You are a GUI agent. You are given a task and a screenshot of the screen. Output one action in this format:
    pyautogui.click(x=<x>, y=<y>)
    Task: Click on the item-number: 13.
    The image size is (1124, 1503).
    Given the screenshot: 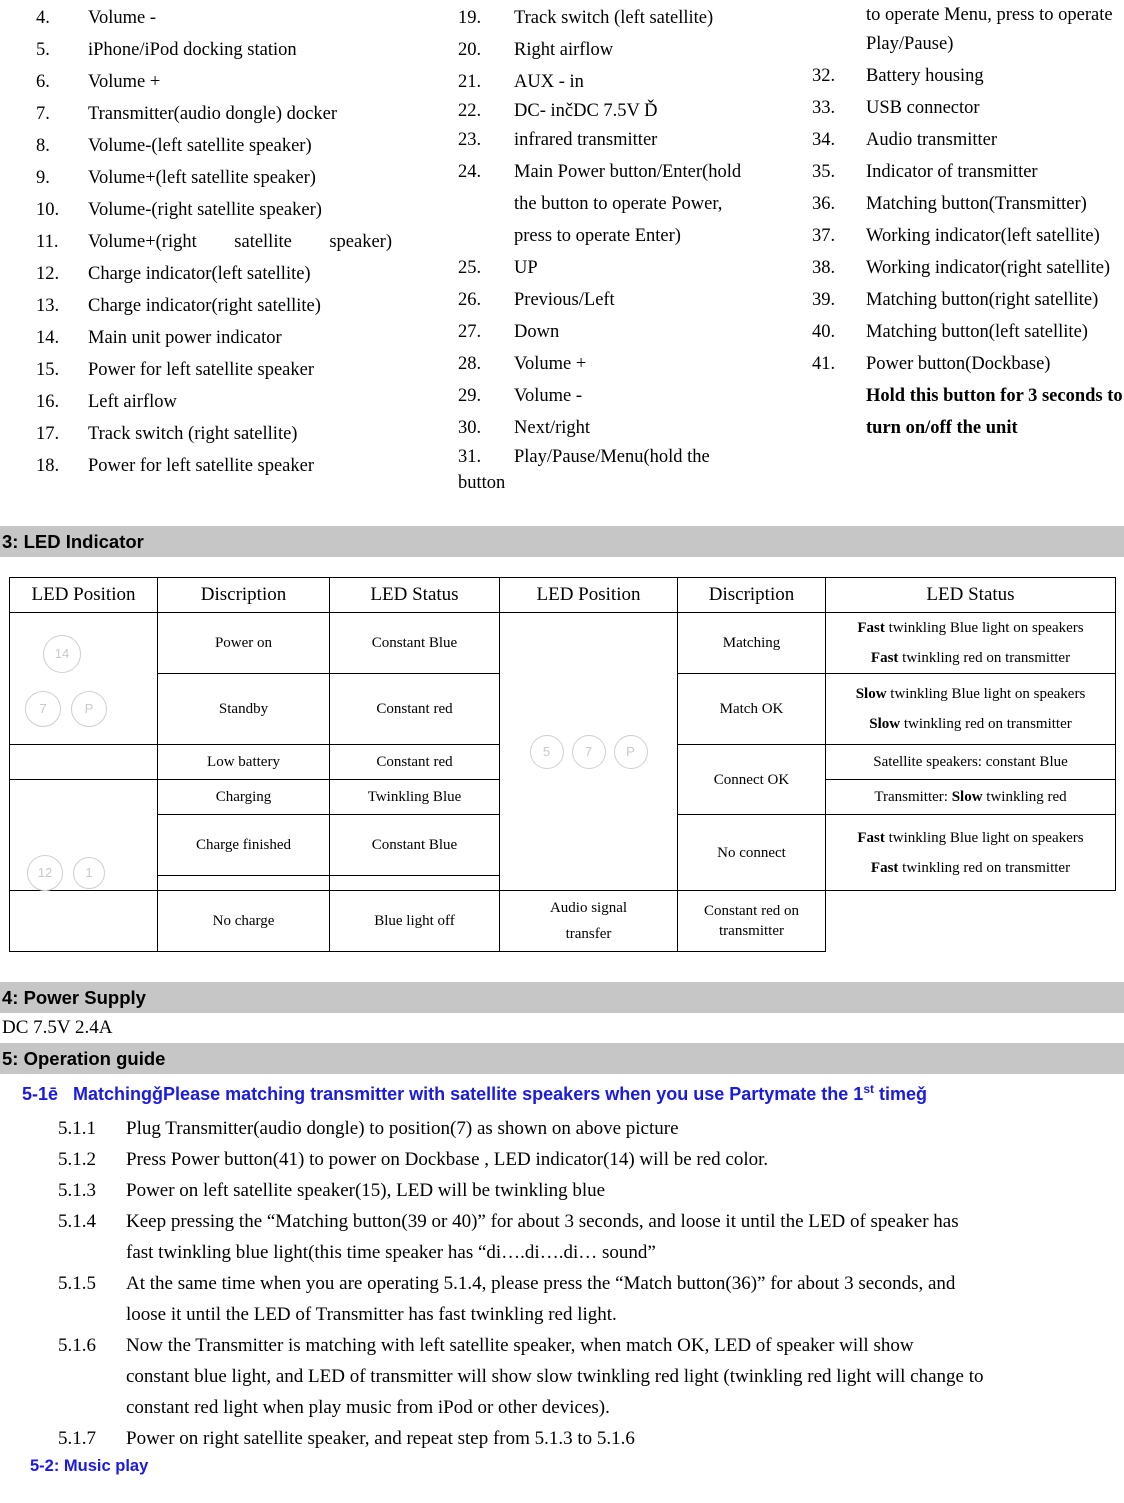 What is the action you would take?
    pyautogui.click(x=48, y=306)
    